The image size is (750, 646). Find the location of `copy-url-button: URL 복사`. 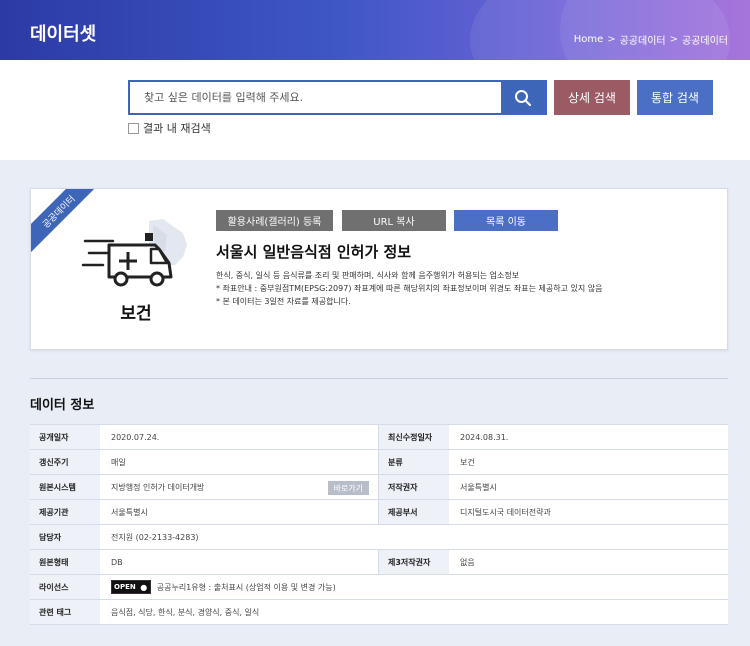

copy-url-button: URL 복사 is located at coordinates (394, 220).